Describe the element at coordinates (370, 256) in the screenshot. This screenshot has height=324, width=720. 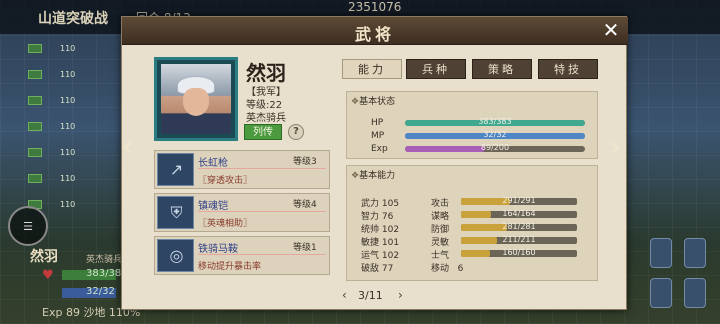
I see `attr-label: 运气` at that location.